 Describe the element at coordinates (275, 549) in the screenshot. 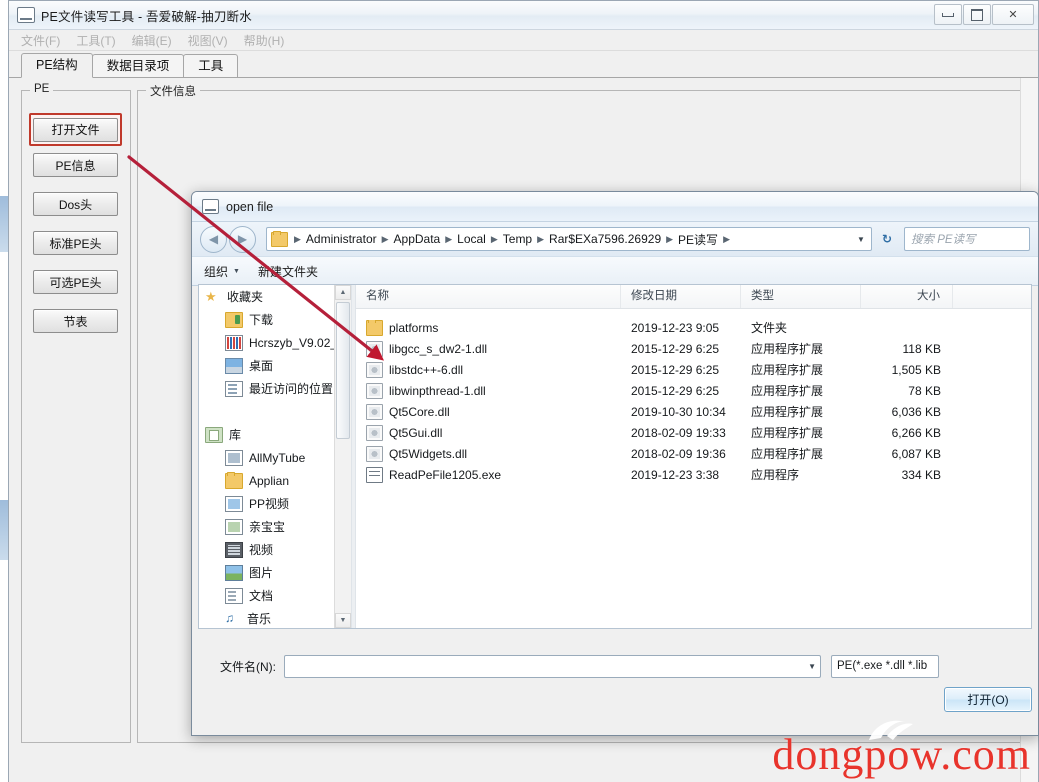

I see `nav-item-videos: 视频` at that location.